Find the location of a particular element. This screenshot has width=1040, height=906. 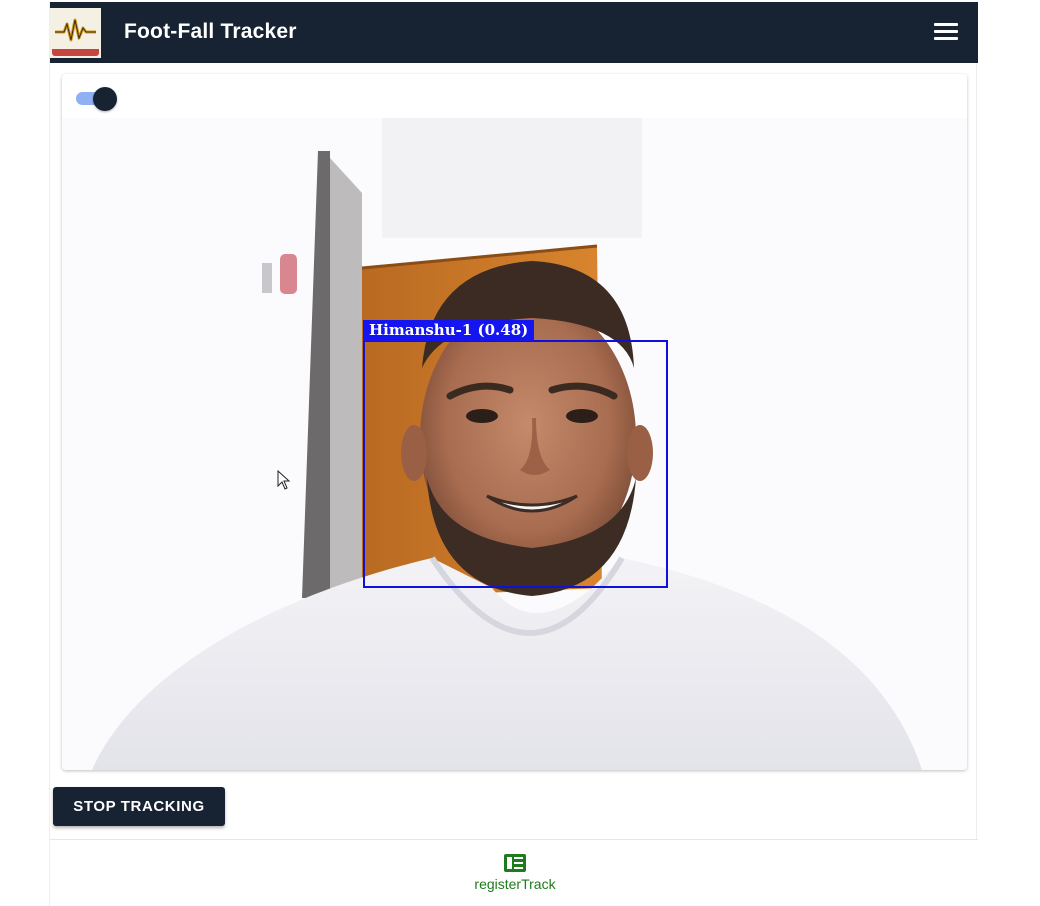

bottom-navigation: registerTrack is located at coordinates (514, 872).